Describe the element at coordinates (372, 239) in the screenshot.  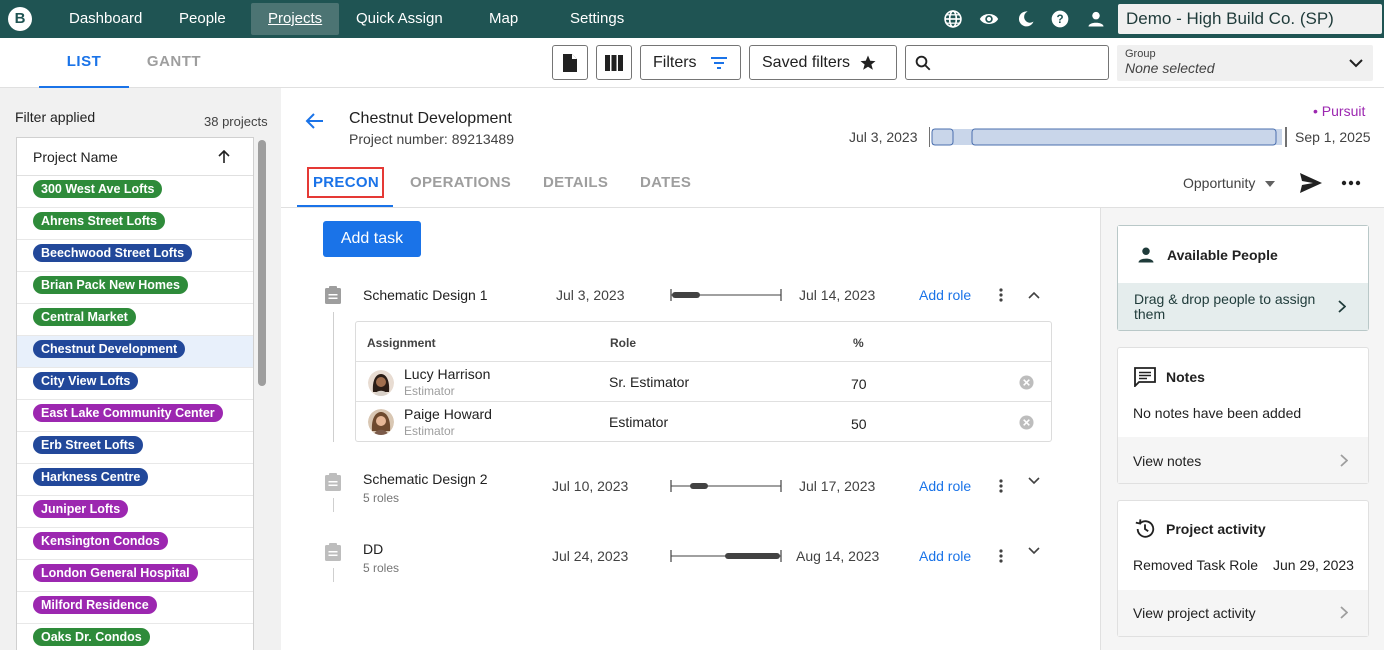
I see `add-task-button: Add task` at that location.